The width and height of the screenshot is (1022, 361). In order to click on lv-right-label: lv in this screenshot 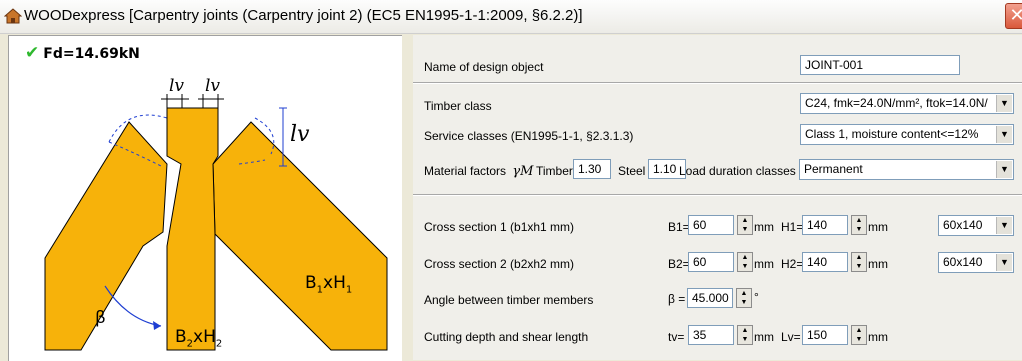, I will do `click(300, 134)`.